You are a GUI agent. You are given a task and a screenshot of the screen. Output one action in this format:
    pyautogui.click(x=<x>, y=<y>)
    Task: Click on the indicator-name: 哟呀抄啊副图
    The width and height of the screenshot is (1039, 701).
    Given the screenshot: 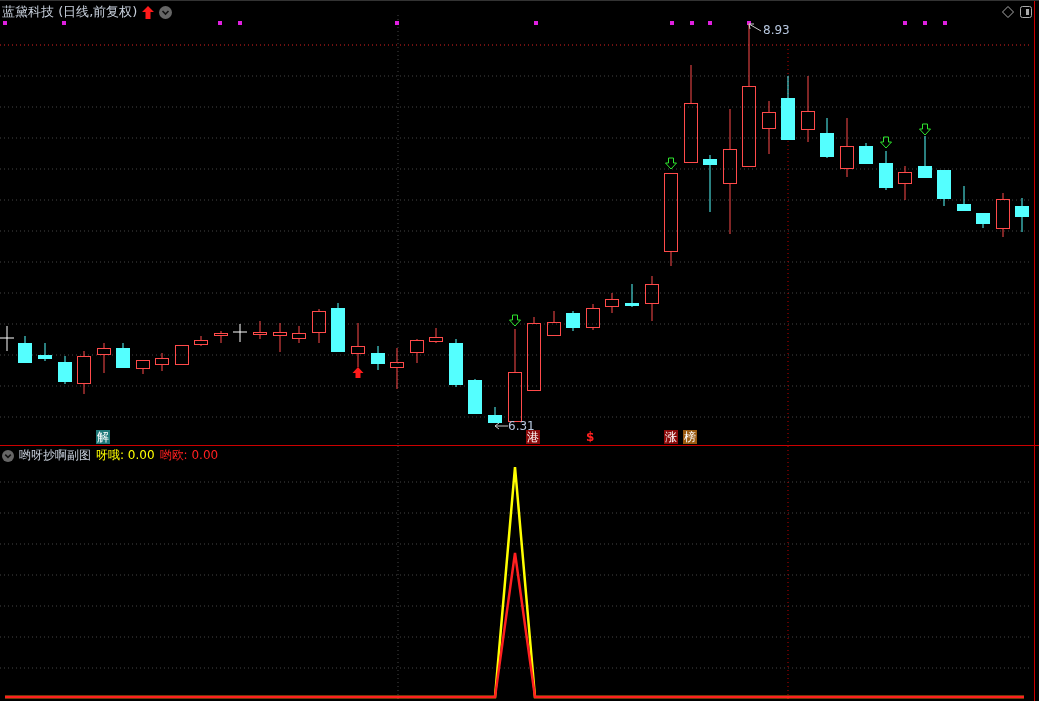 What is the action you would take?
    pyautogui.click(x=55, y=455)
    